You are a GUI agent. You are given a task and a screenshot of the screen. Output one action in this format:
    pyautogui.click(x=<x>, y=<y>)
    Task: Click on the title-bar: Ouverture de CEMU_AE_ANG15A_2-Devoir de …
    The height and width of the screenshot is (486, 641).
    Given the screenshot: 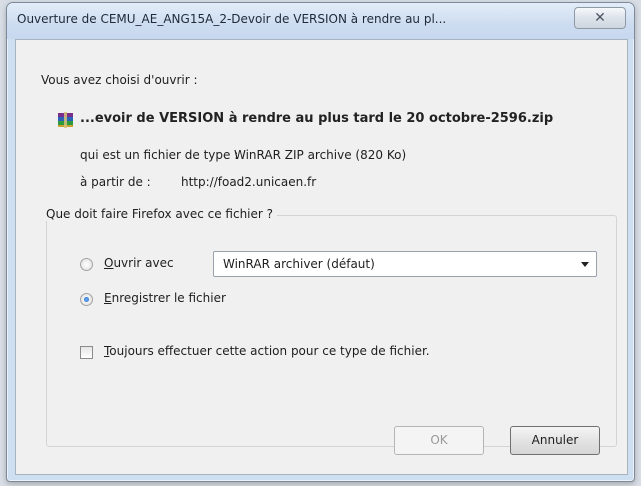 What is the action you would take?
    pyautogui.click(x=320, y=21)
    